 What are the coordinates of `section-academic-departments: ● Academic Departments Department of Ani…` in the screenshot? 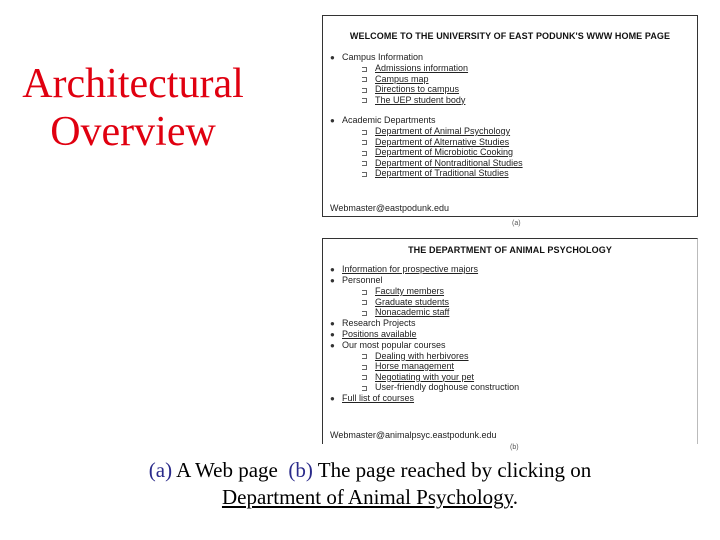 It's located at (513, 147).